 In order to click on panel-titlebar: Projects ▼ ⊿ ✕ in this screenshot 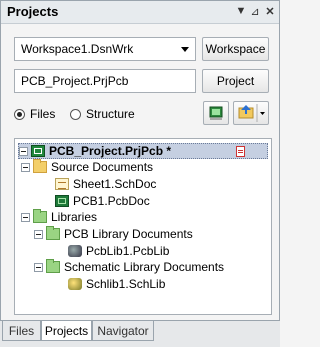, I will do `click(140, 12)`.